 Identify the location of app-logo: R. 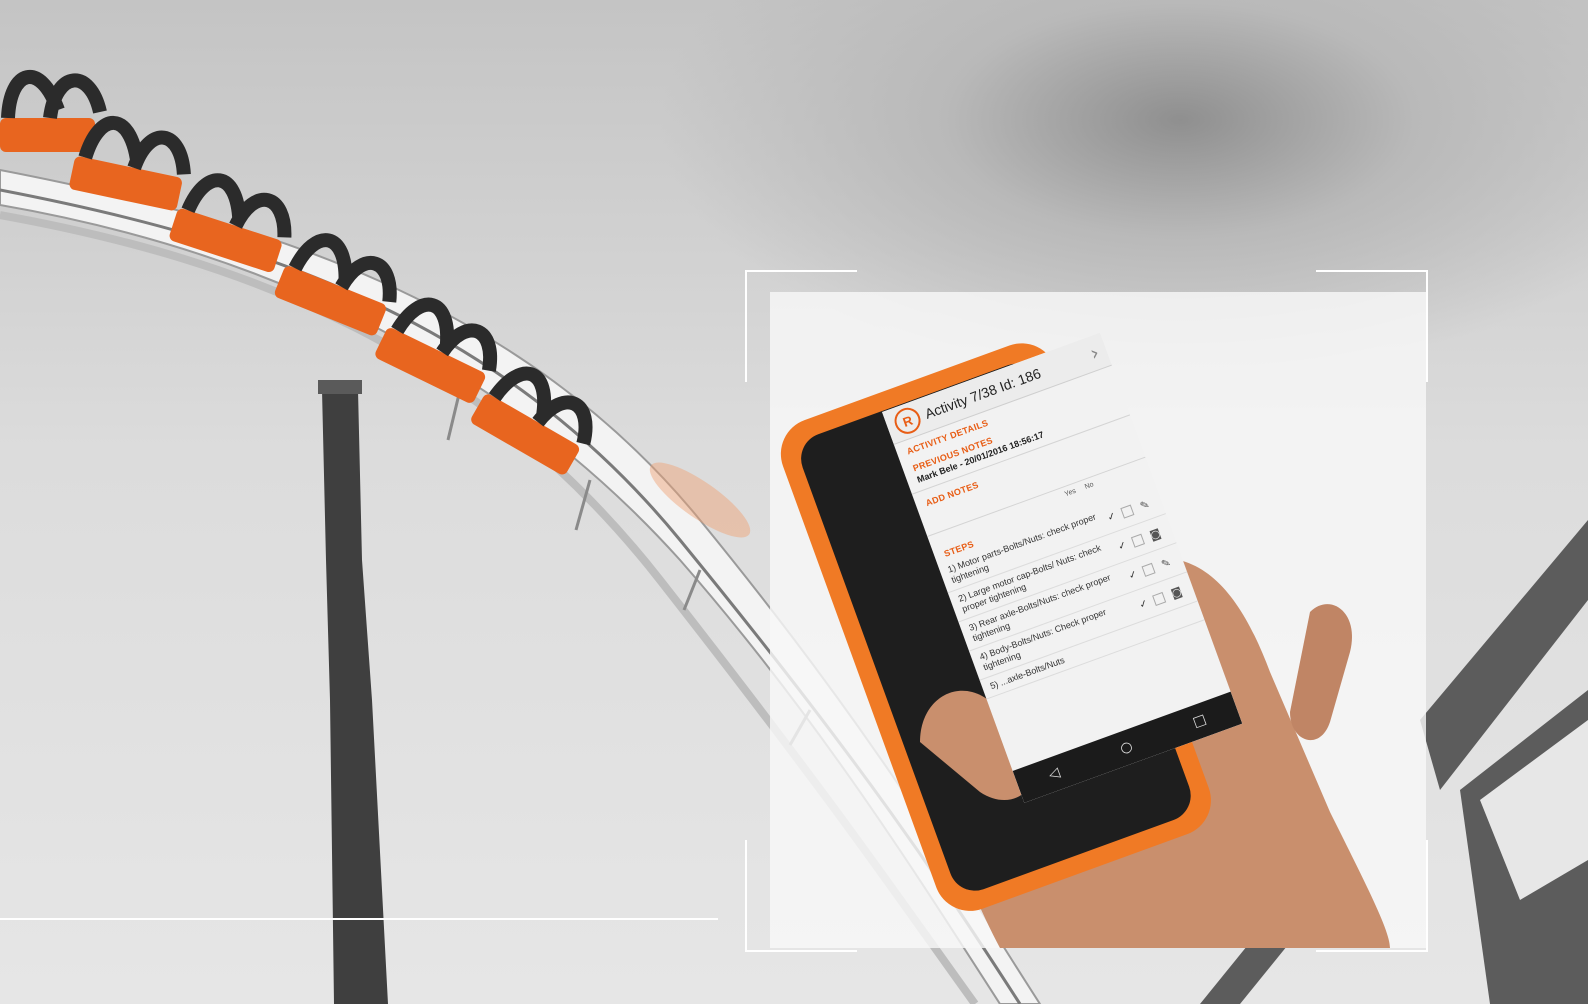
(907, 421).